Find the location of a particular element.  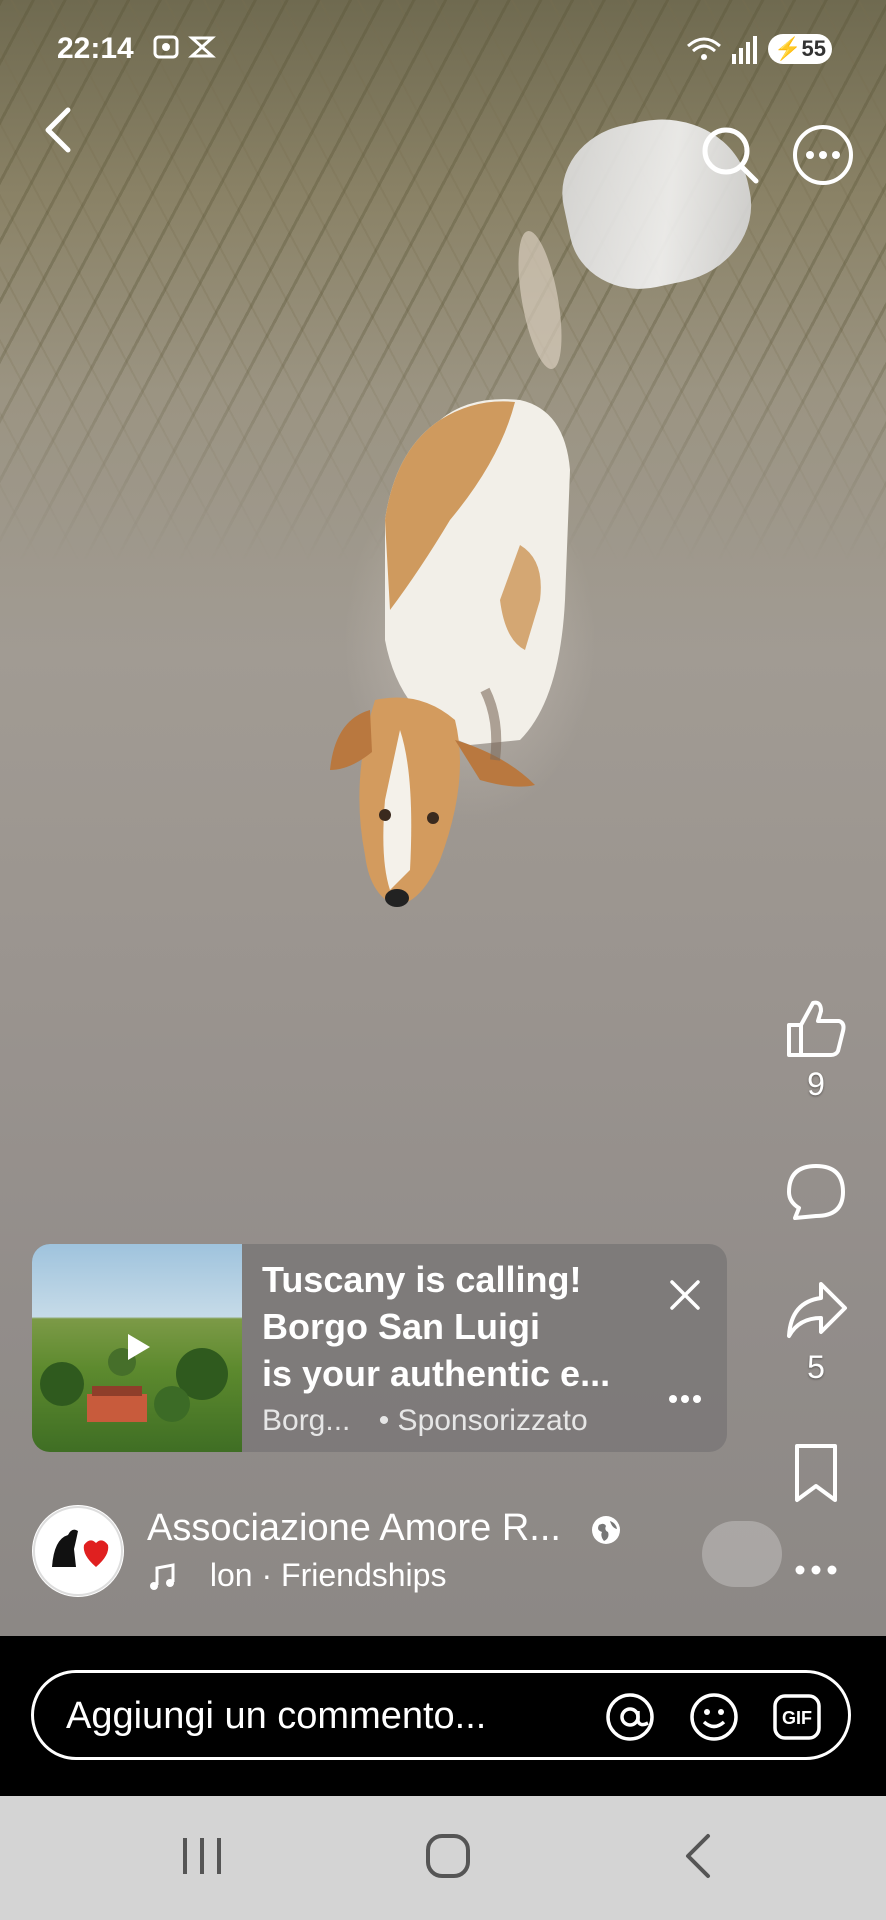

more-options-button is located at coordinates (823, 155).